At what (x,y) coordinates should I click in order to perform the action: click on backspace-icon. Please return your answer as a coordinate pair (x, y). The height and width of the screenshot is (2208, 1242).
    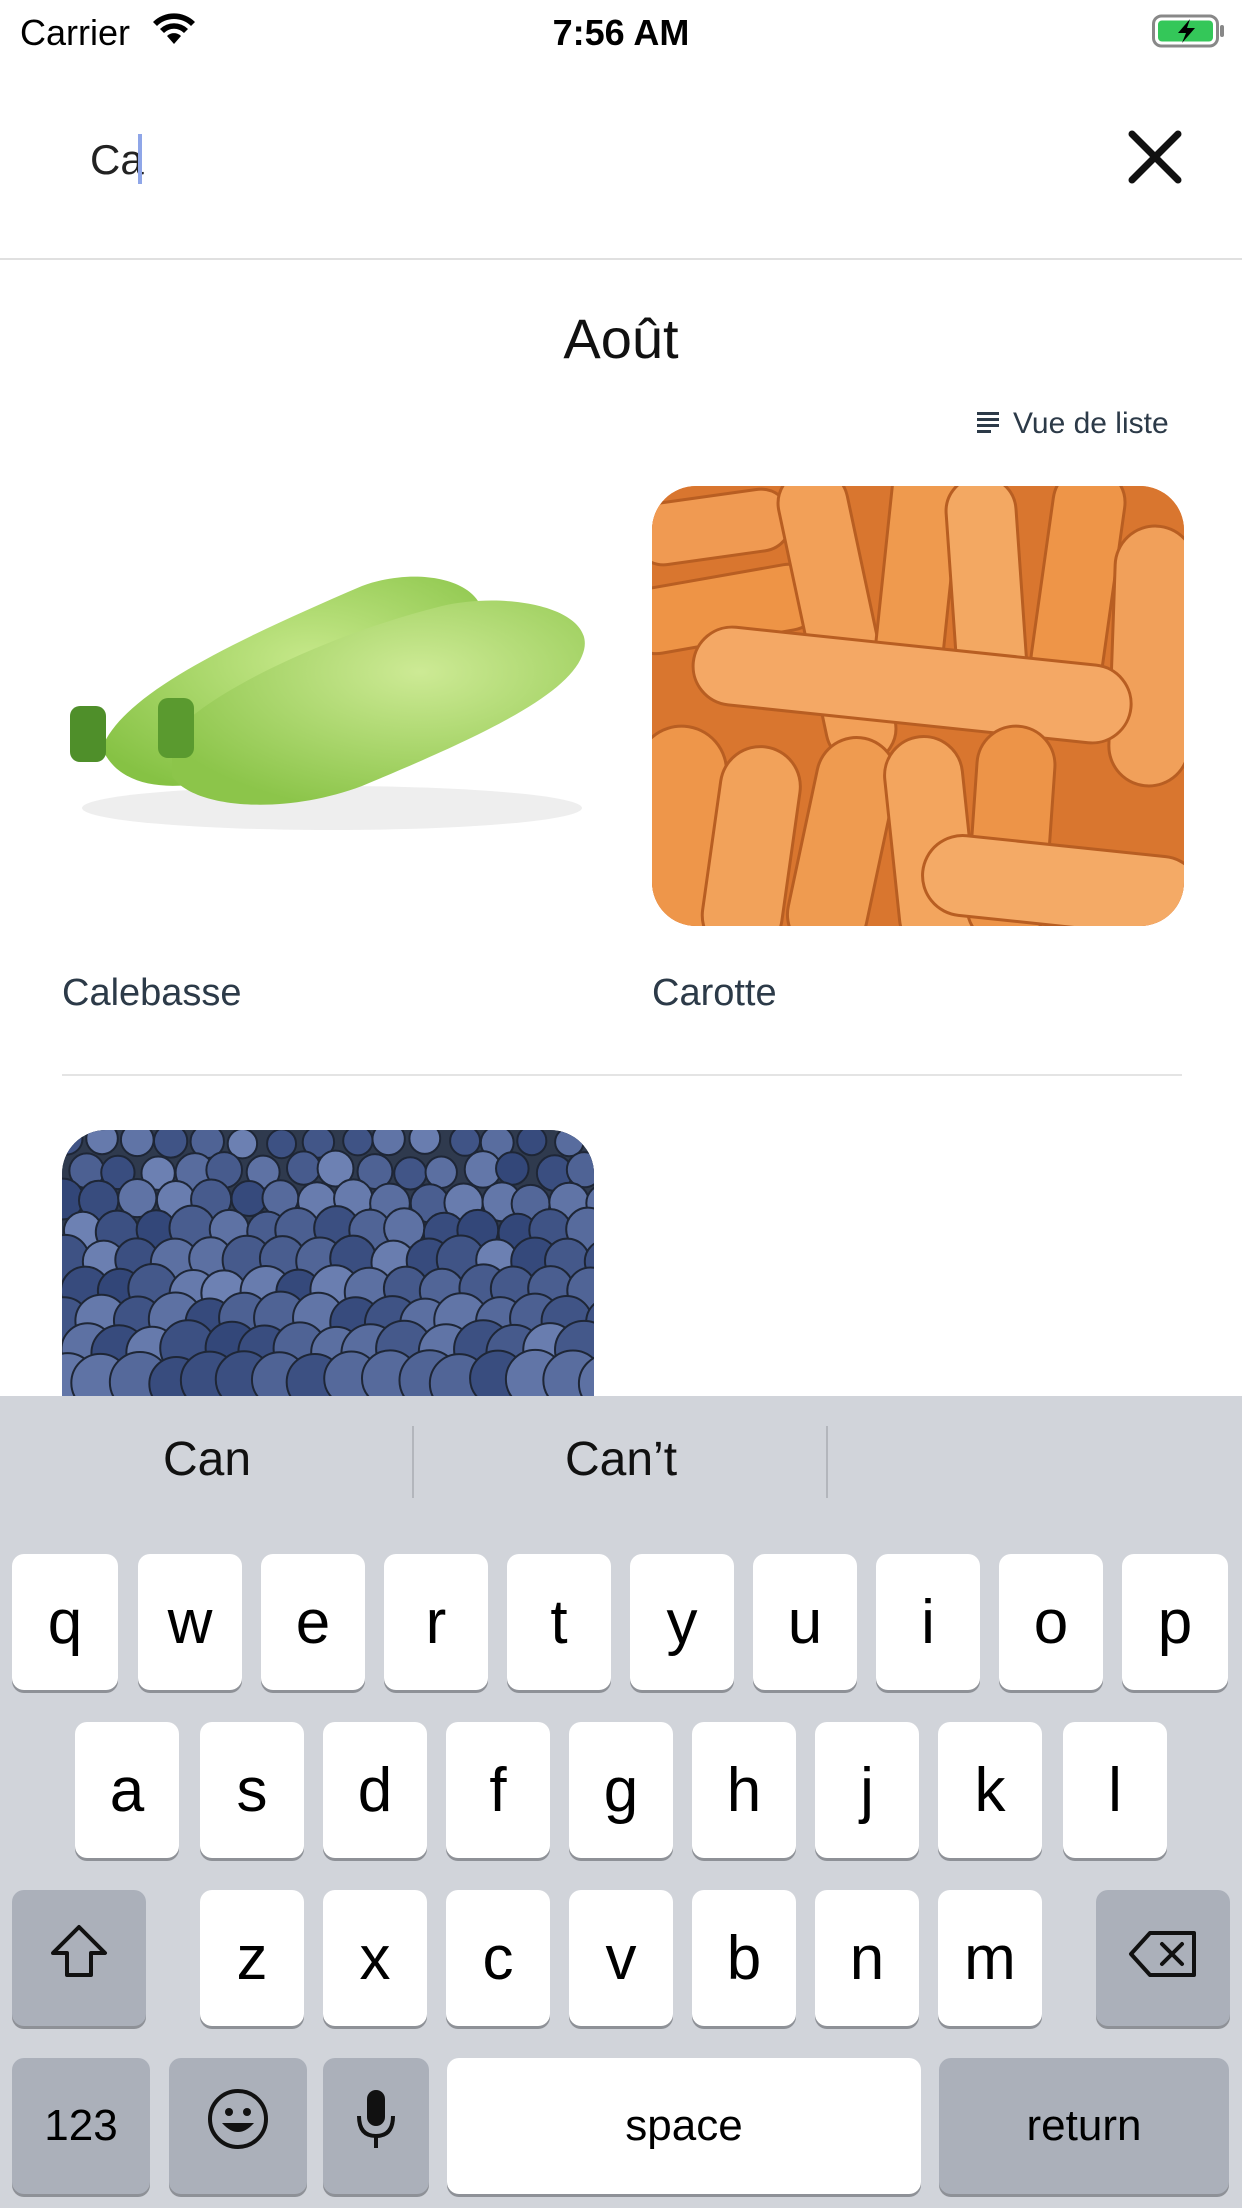
    Looking at the image, I should click on (1163, 1958).